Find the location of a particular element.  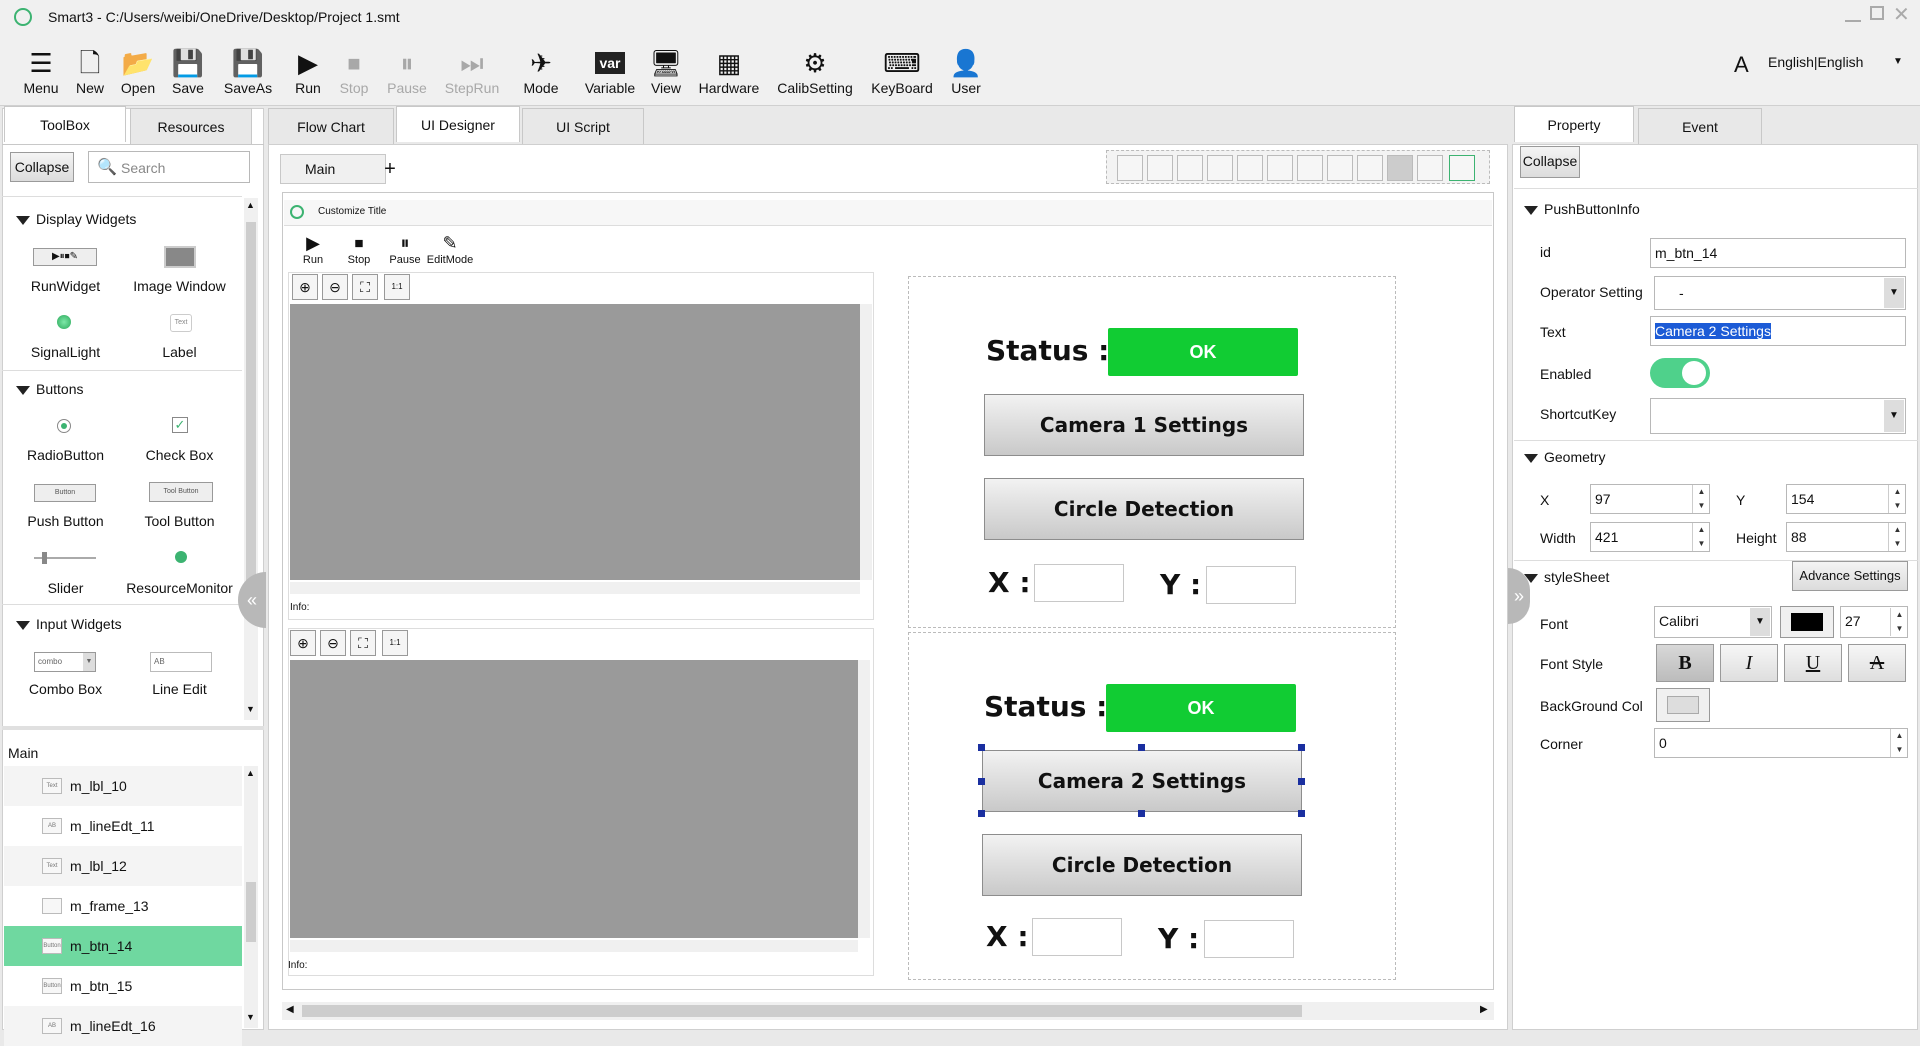

new-button: 🗋 New is located at coordinates (90, 71).